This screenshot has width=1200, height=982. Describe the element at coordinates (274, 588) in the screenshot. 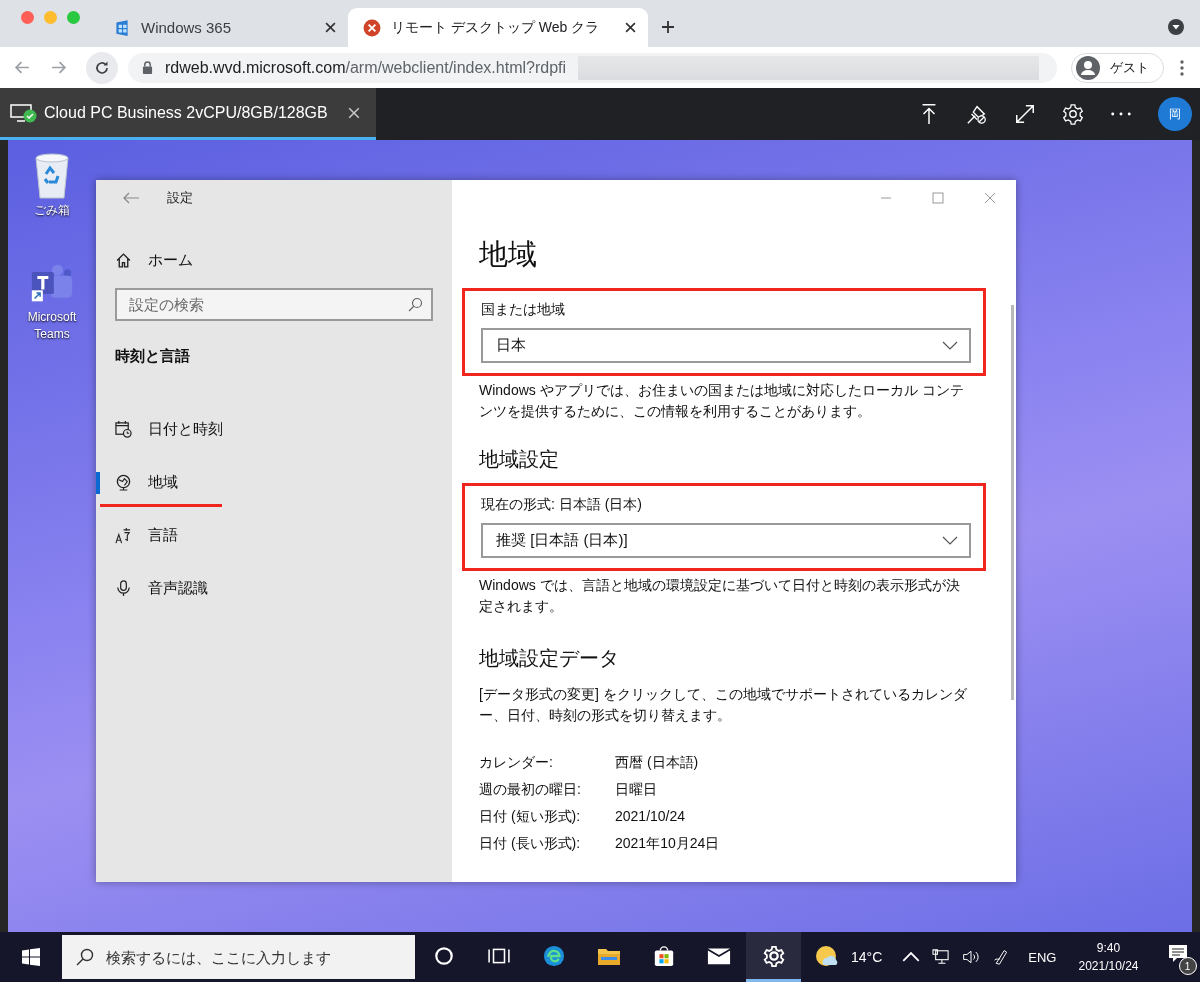

I see `nav-item: 音声認識` at that location.